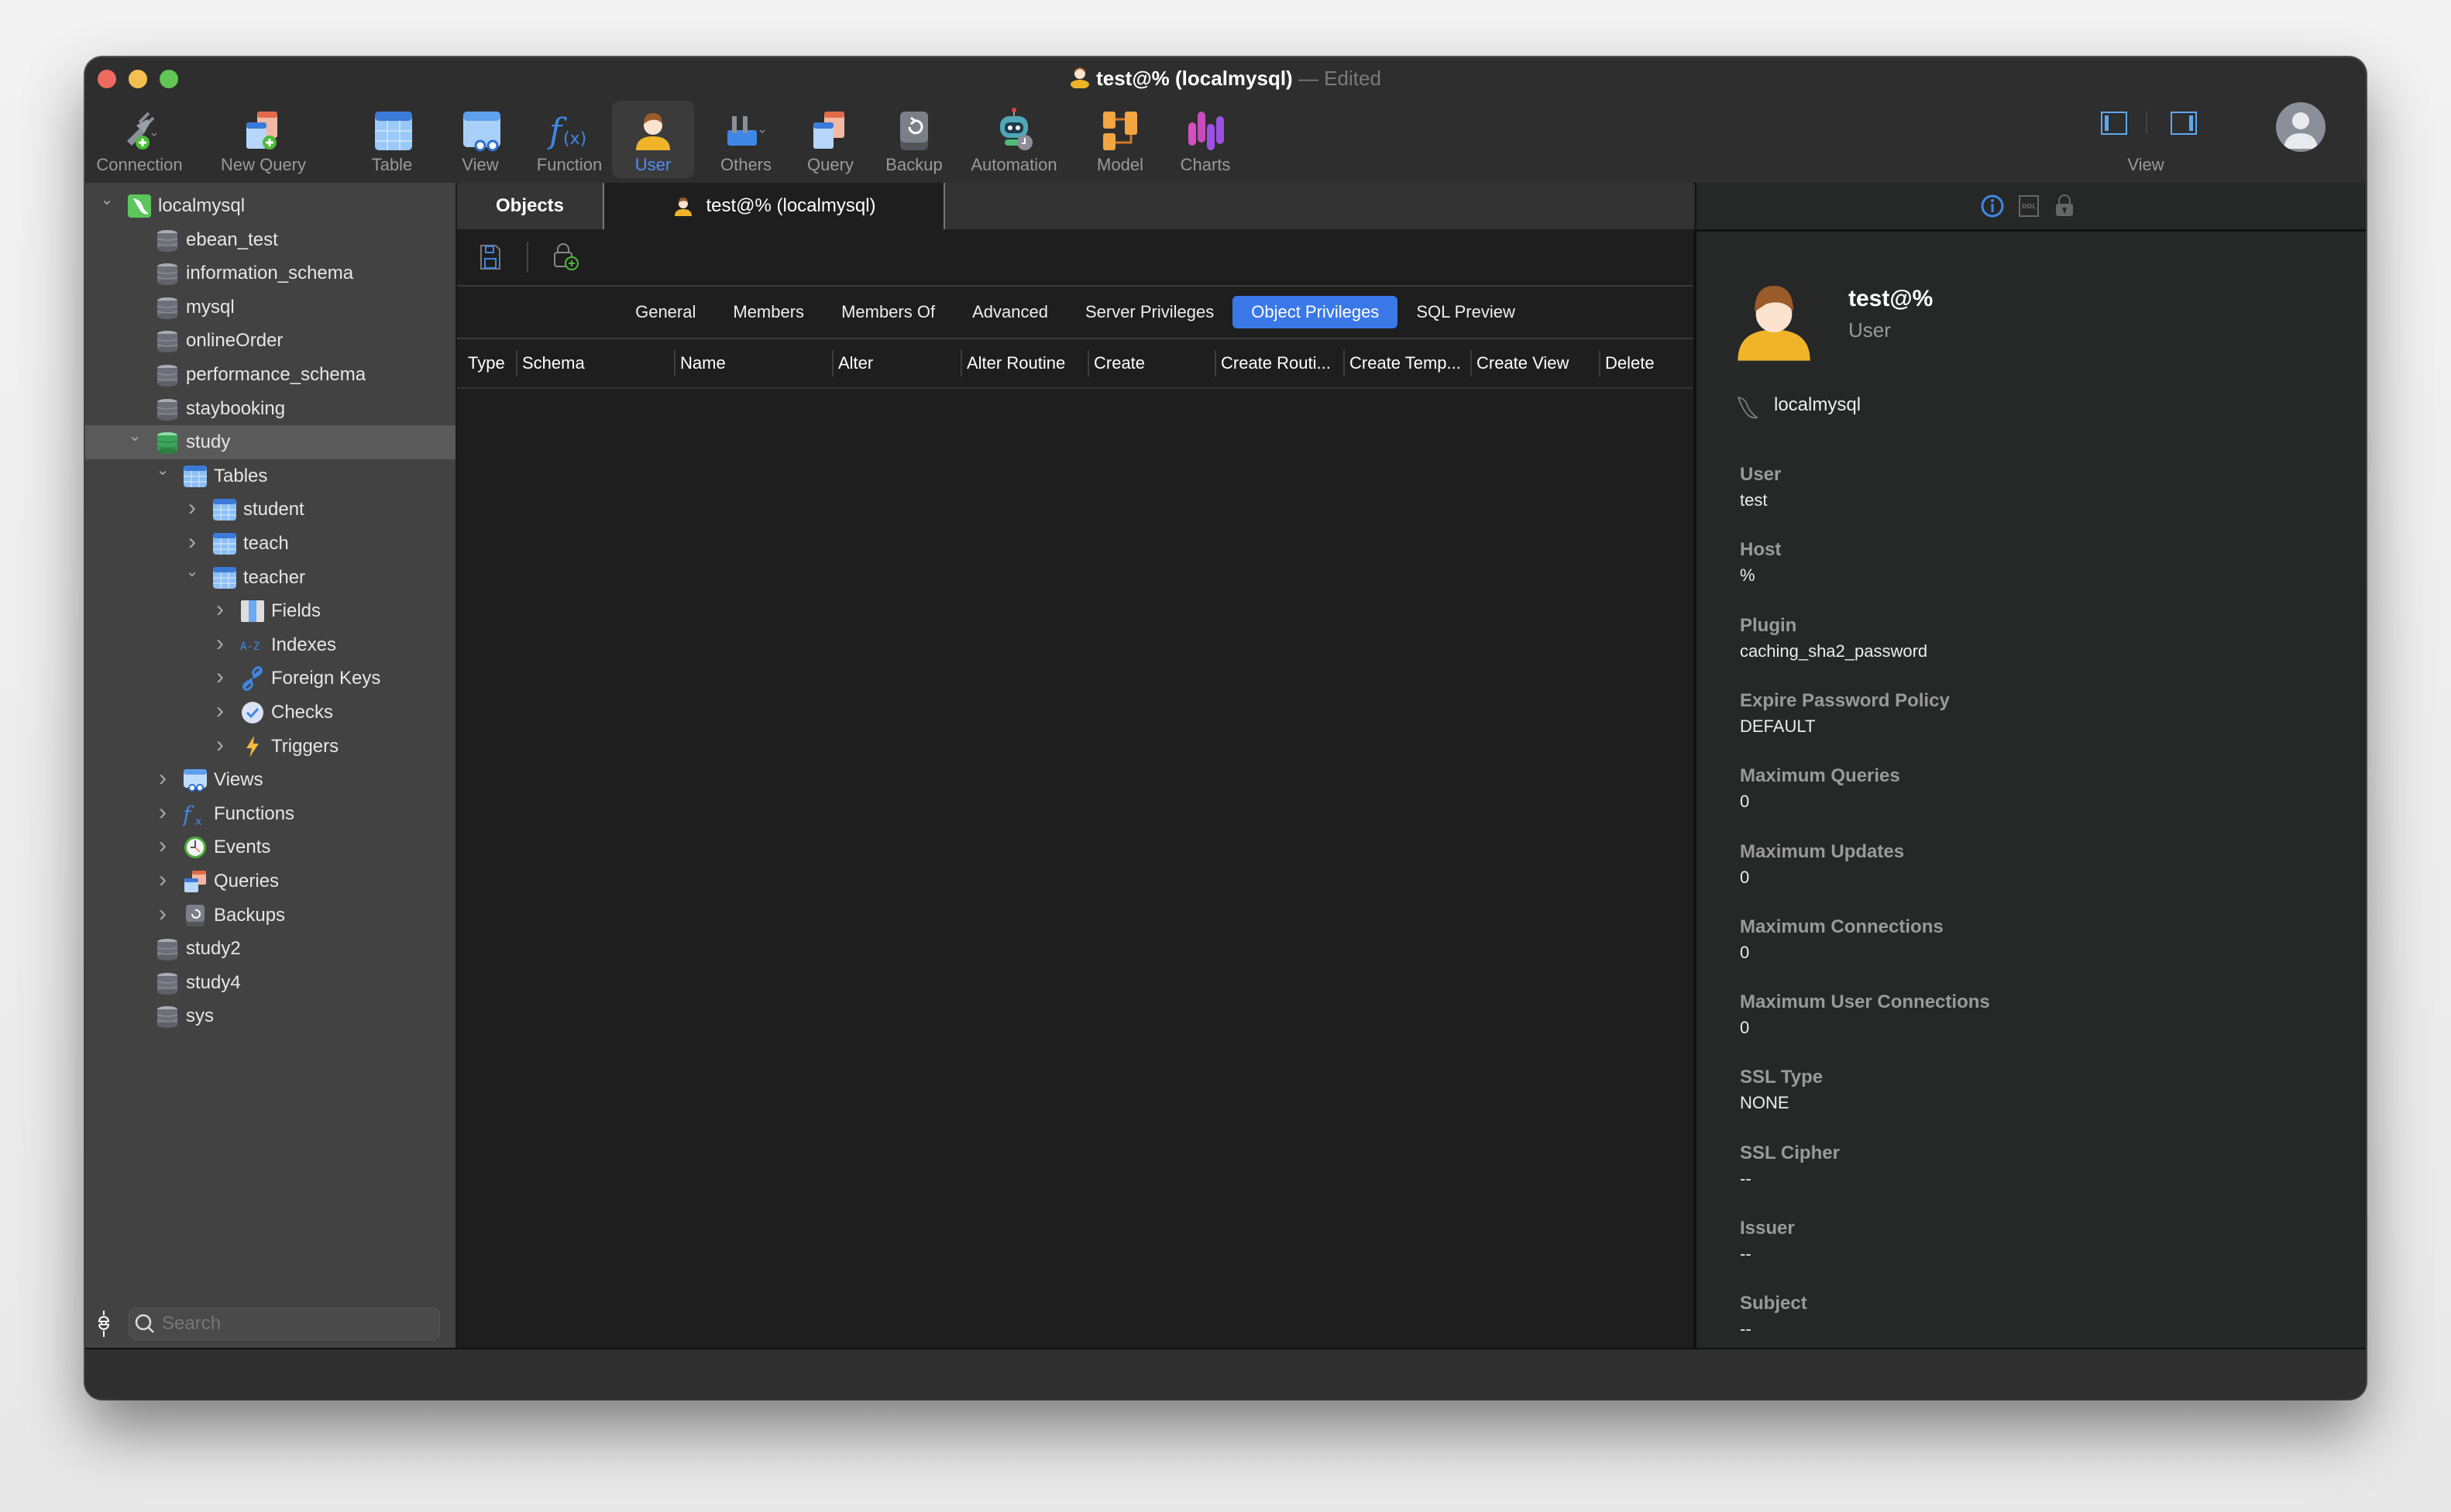 This screenshot has height=1512, width=2451. Describe the element at coordinates (754, 363) in the screenshot. I see `column-header-name: Name` at that location.